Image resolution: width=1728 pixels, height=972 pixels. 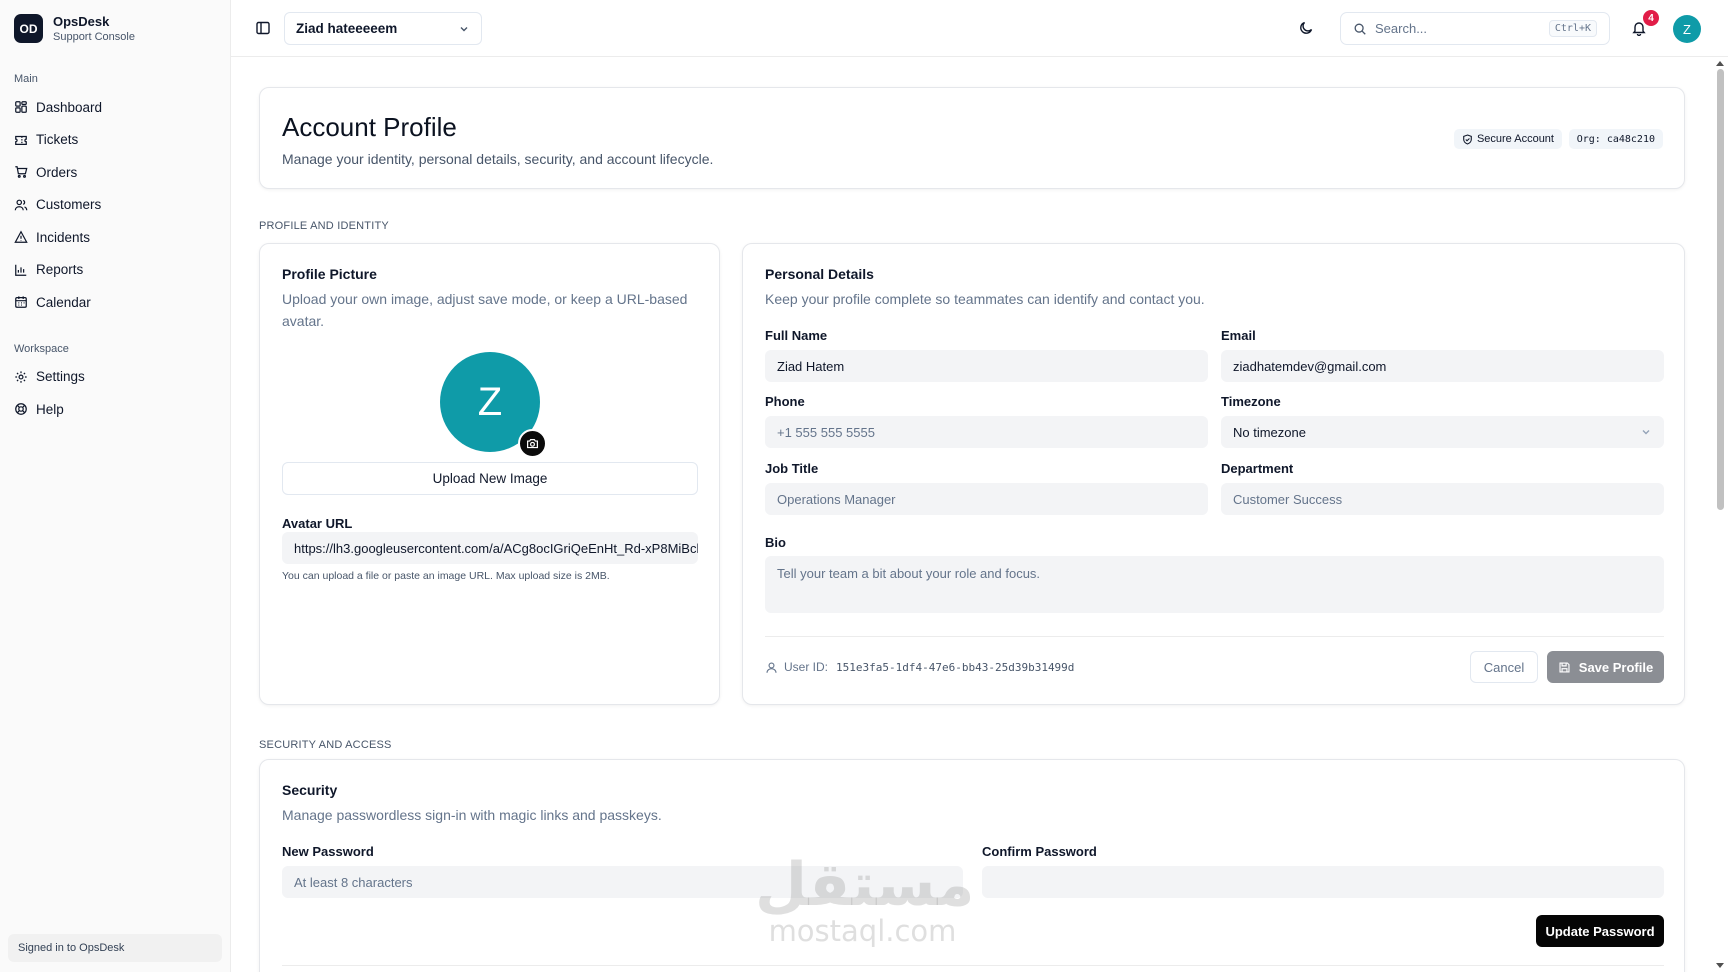 I want to click on layout-grid-icon, so click(x=21, y=107).